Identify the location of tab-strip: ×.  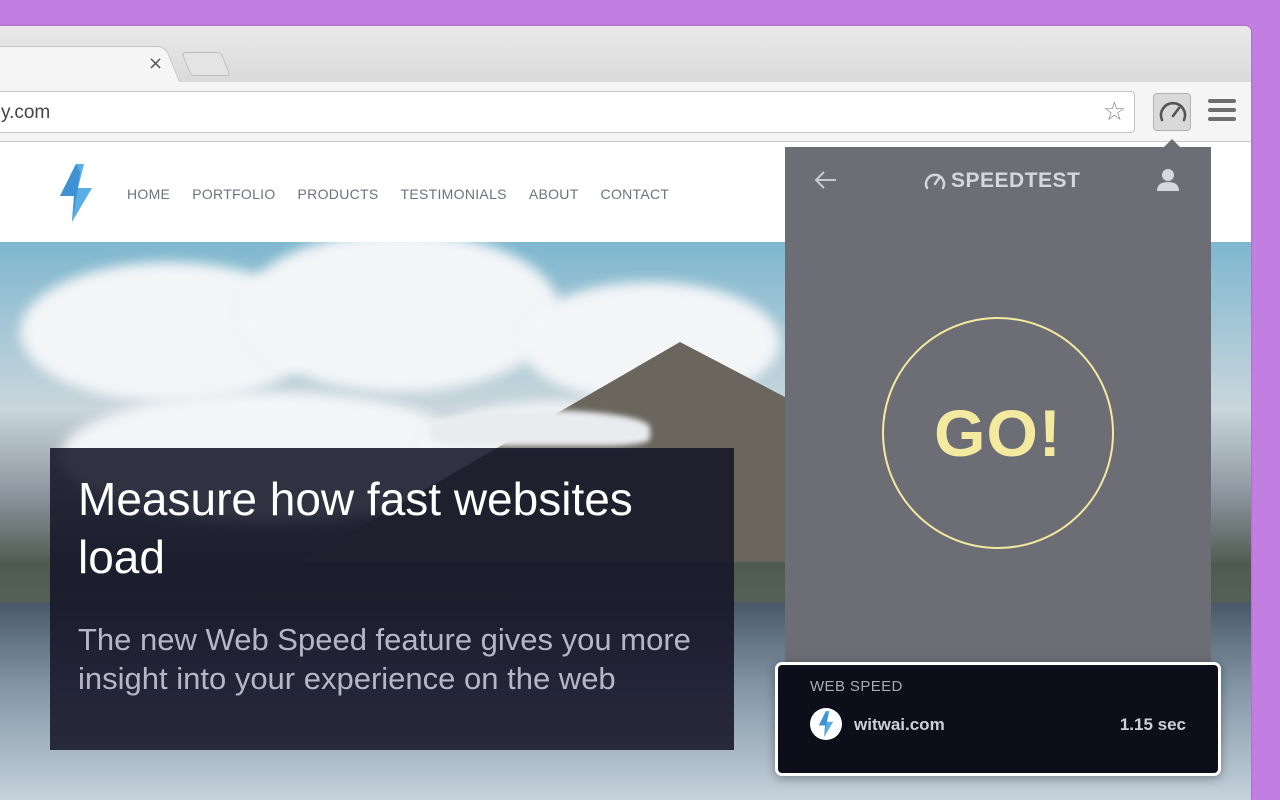
(625, 54).